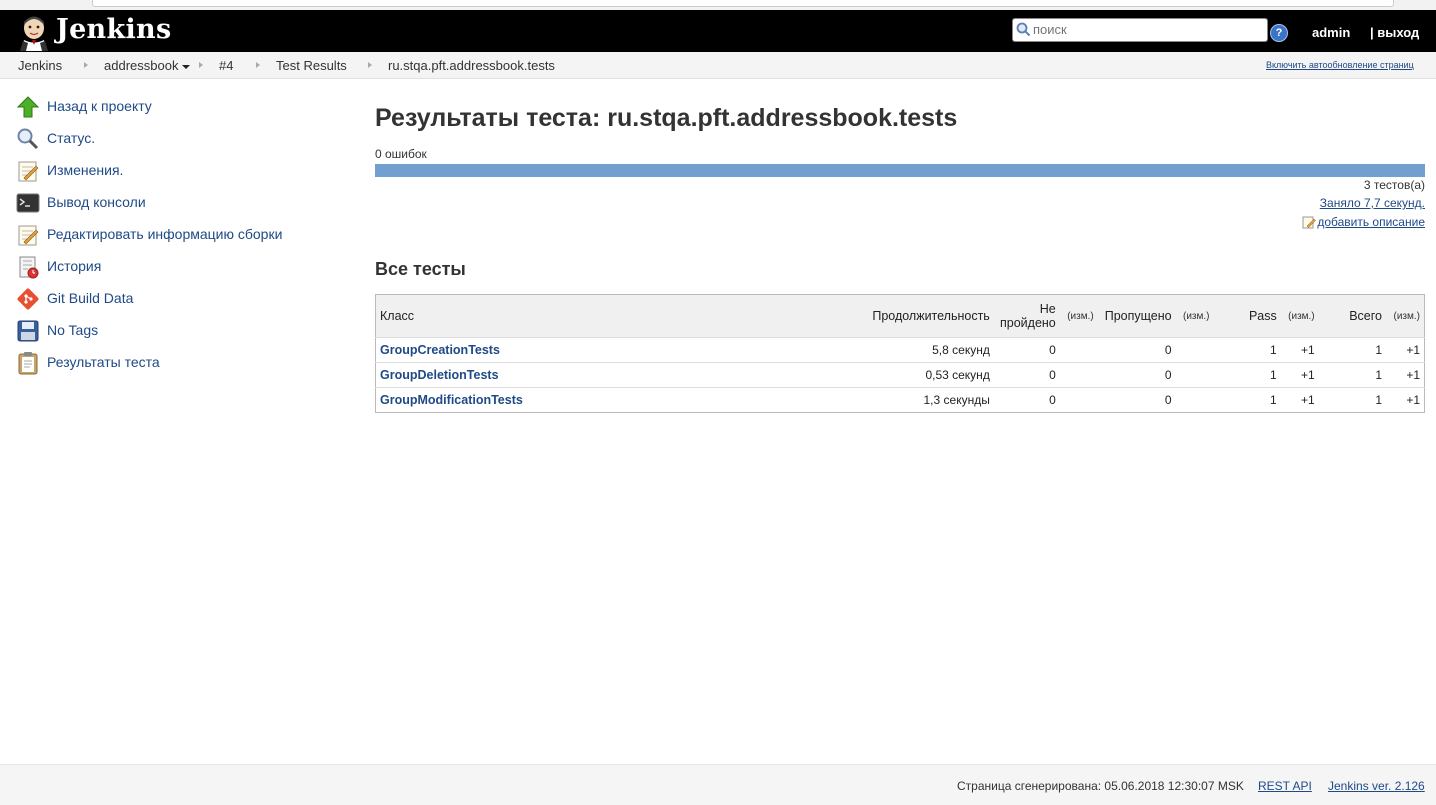 The height and width of the screenshot is (805, 1436). What do you see at coordinates (28, 139) in the screenshot?
I see `magnifier-icon` at bounding box center [28, 139].